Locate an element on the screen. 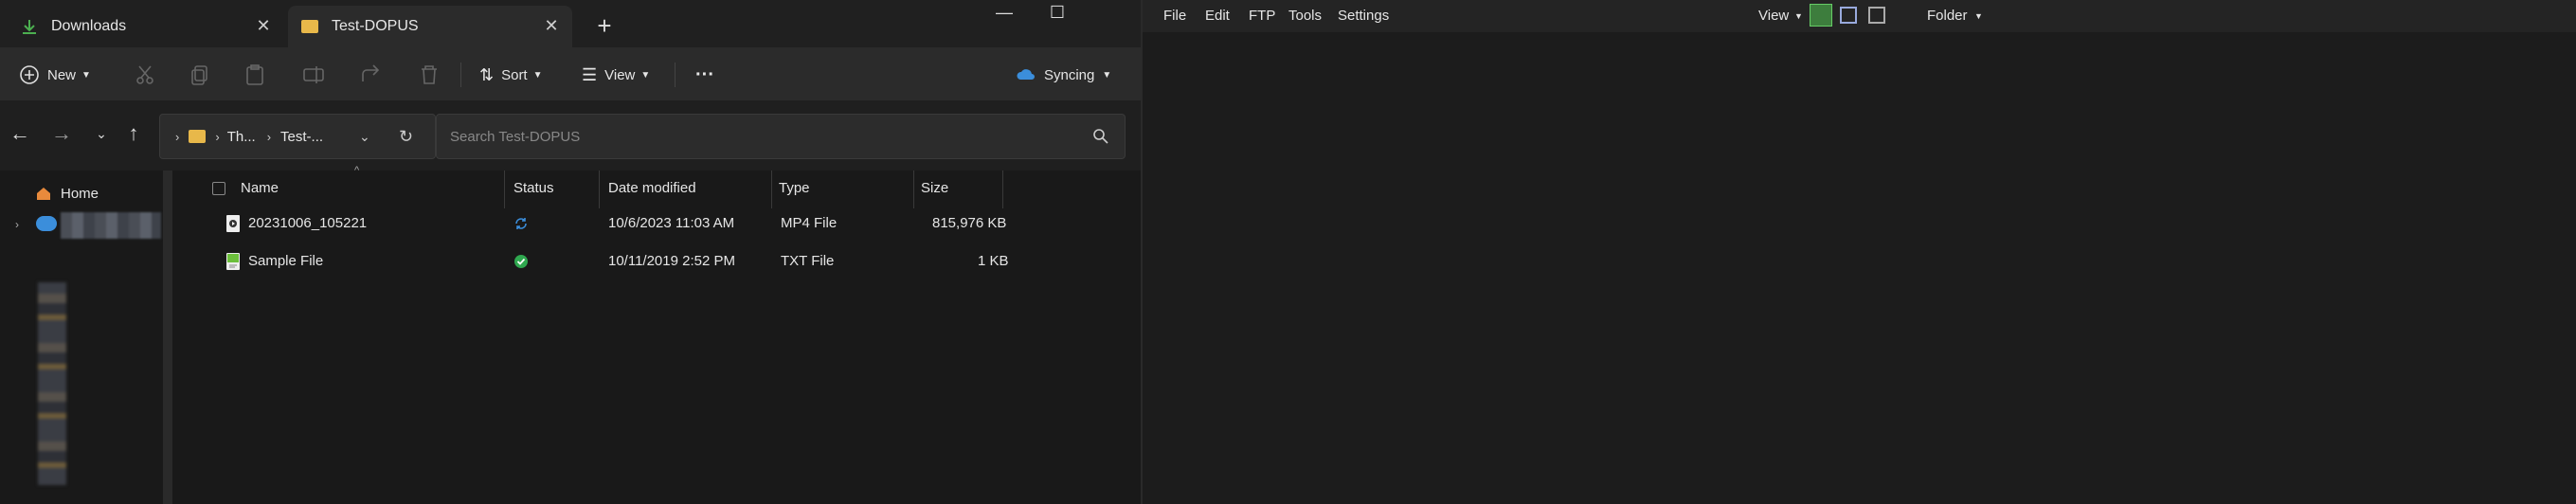  search-icon is located at coordinates (1100, 136).